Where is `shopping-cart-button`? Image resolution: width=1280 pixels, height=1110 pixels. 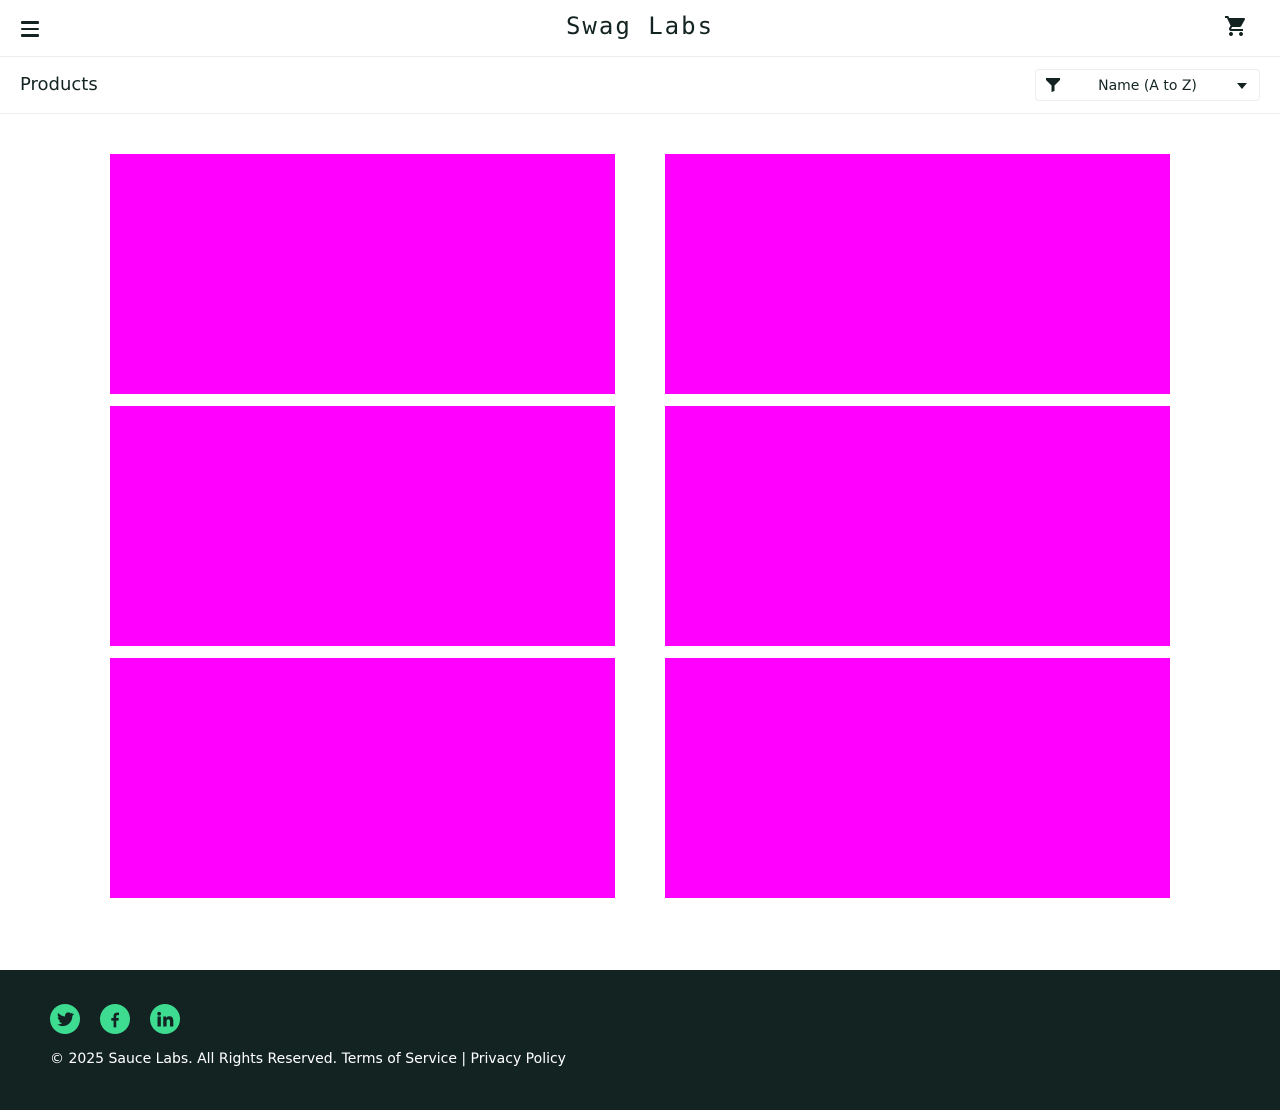
shopping-cart-button is located at coordinates (1236, 26).